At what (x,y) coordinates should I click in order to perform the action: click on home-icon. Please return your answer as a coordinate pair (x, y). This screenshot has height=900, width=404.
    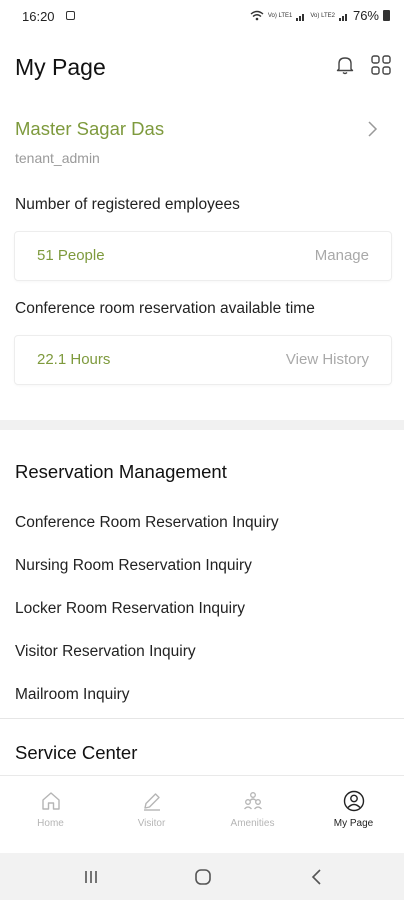
    Looking at the image, I should click on (50, 801).